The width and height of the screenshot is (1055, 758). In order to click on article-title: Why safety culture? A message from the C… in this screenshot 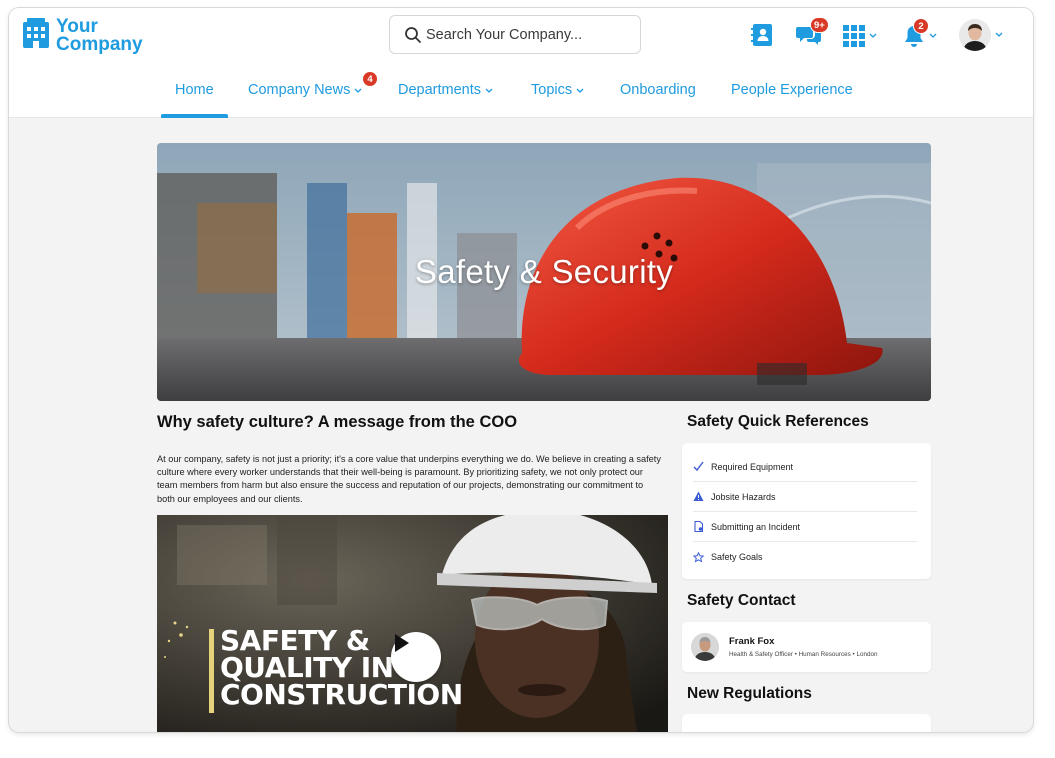, I will do `click(337, 422)`.